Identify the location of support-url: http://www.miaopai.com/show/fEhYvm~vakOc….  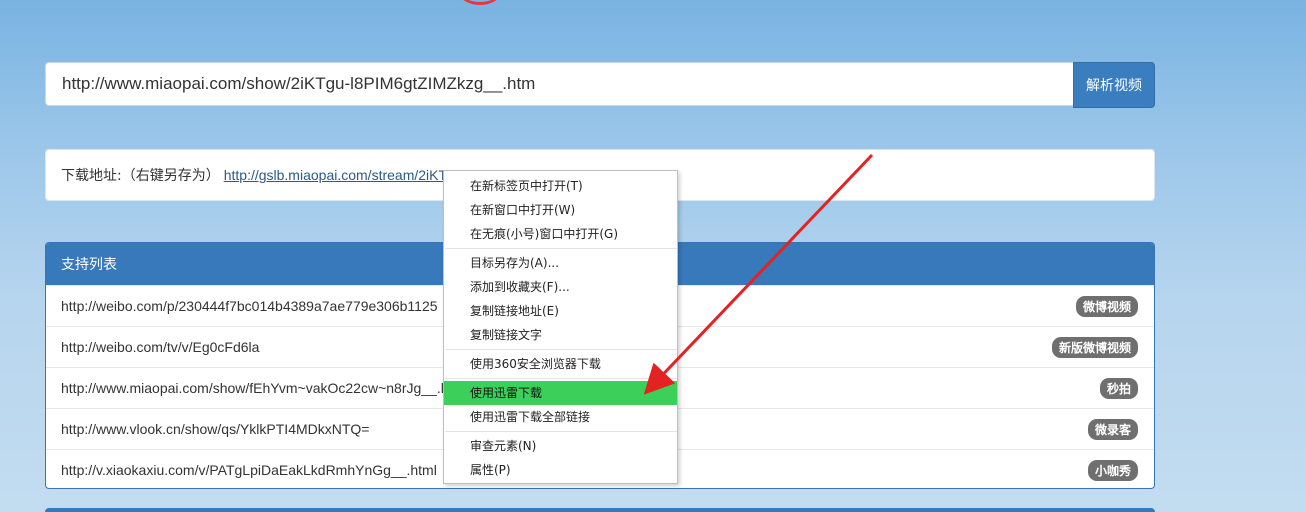
(263, 388).